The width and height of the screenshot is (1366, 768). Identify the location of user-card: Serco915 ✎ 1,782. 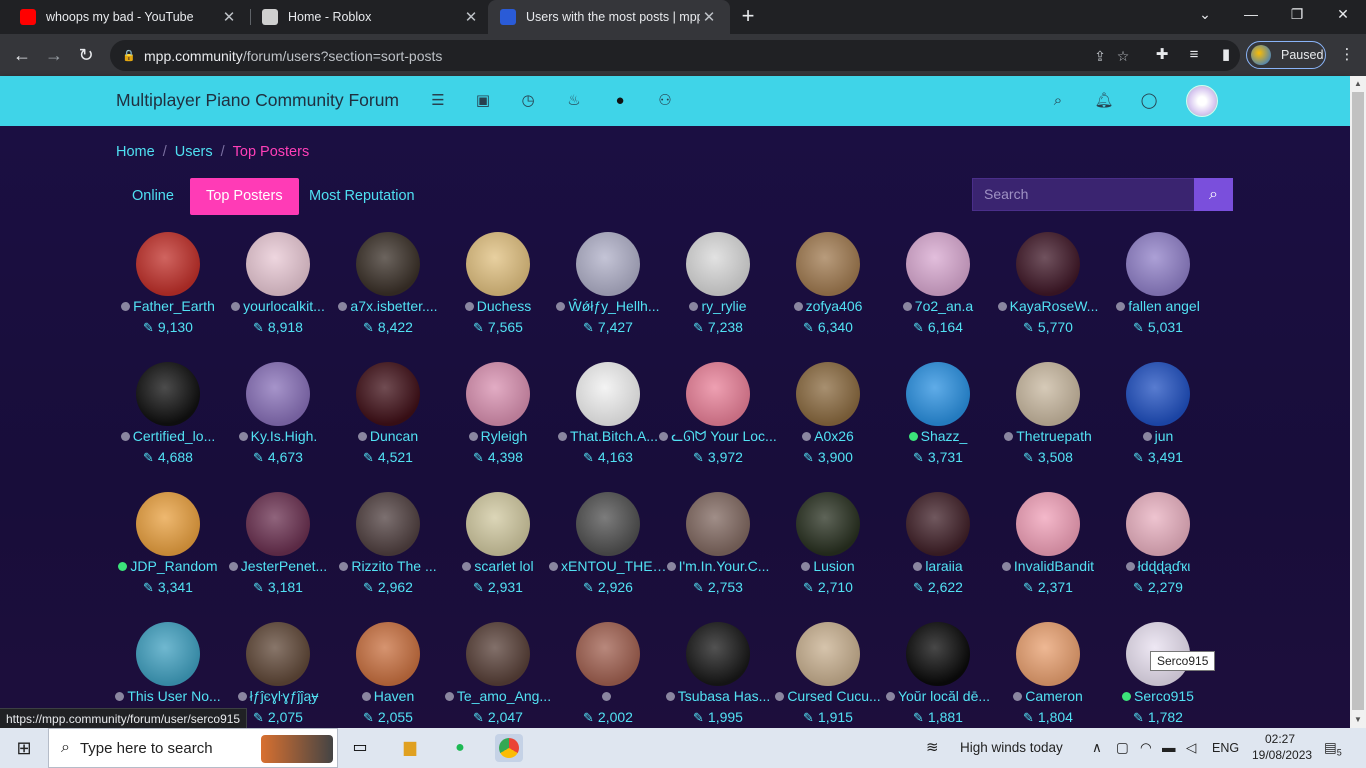
(1158, 675).